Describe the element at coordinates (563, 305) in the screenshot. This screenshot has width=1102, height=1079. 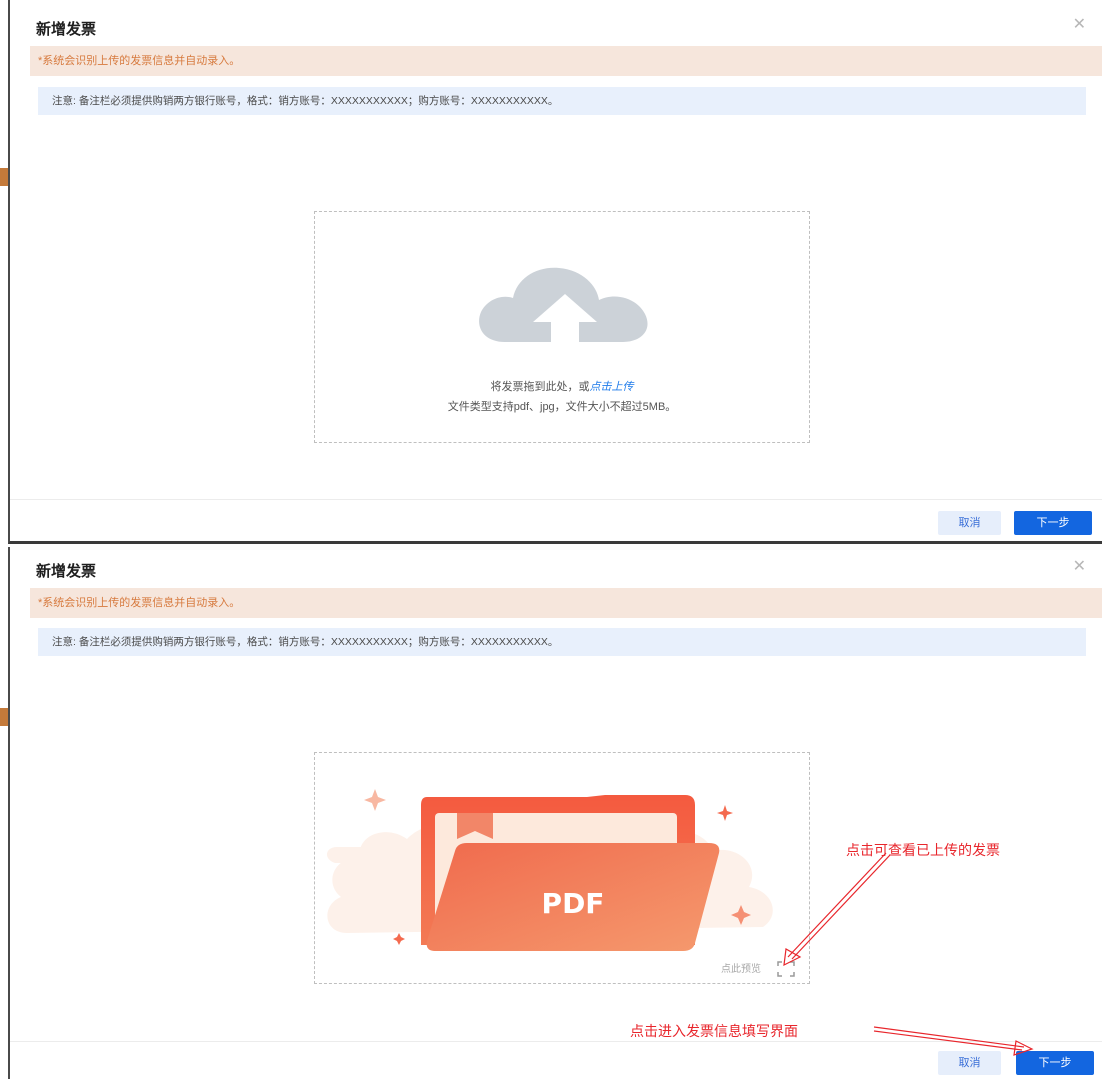
I see `cloud-upload-icon` at that location.